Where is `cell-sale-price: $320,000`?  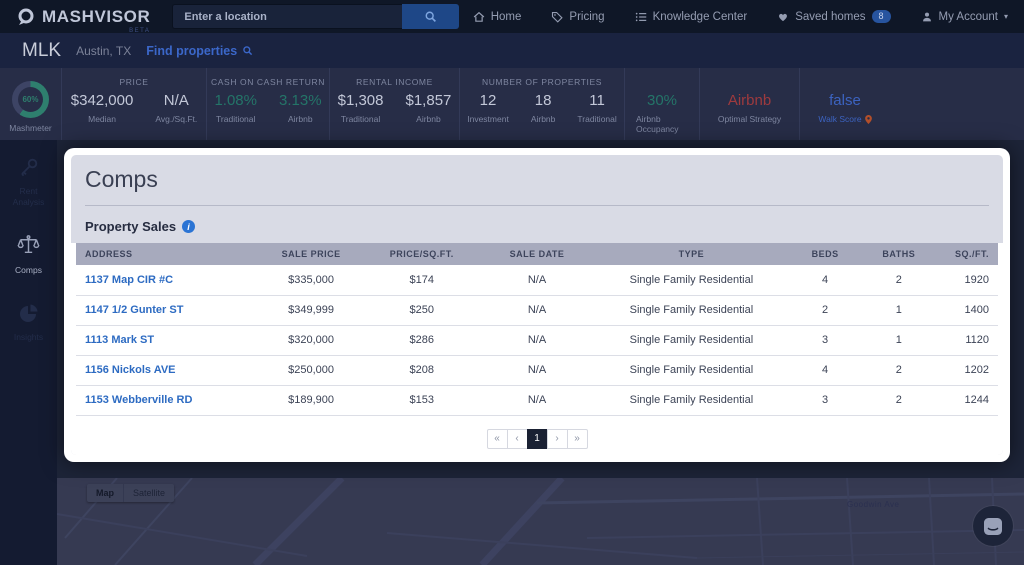 cell-sale-price: $320,000 is located at coordinates (311, 340).